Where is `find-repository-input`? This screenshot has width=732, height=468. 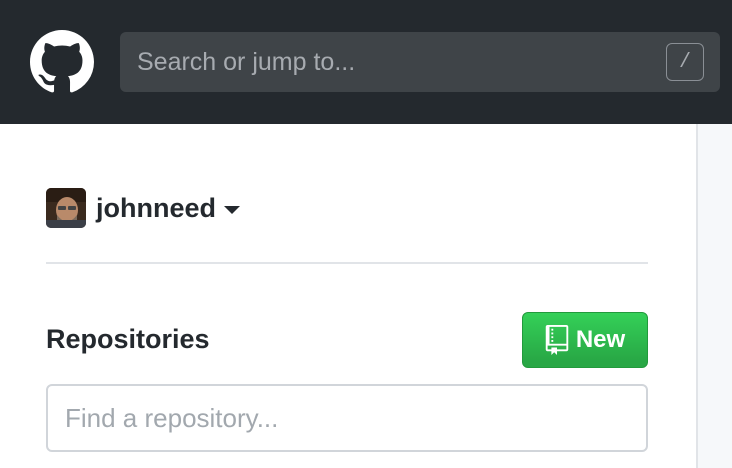
find-repository-input is located at coordinates (347, 418).